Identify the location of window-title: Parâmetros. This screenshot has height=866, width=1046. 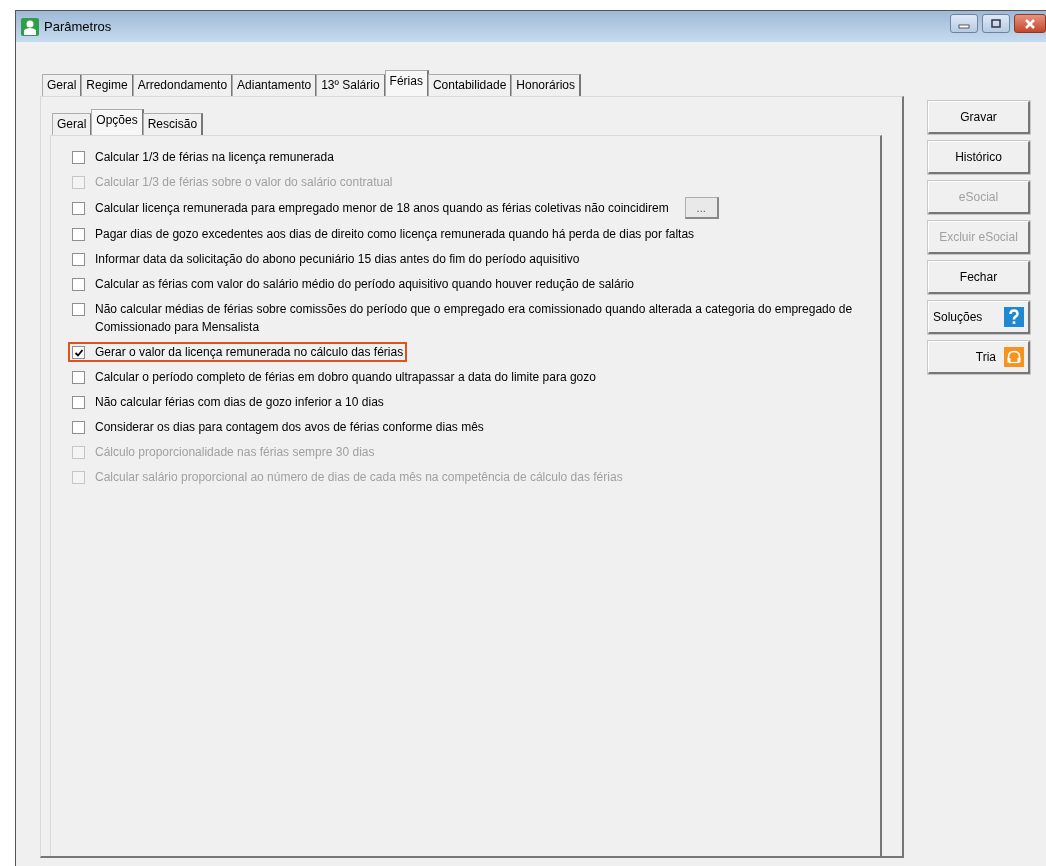
(78, 26).